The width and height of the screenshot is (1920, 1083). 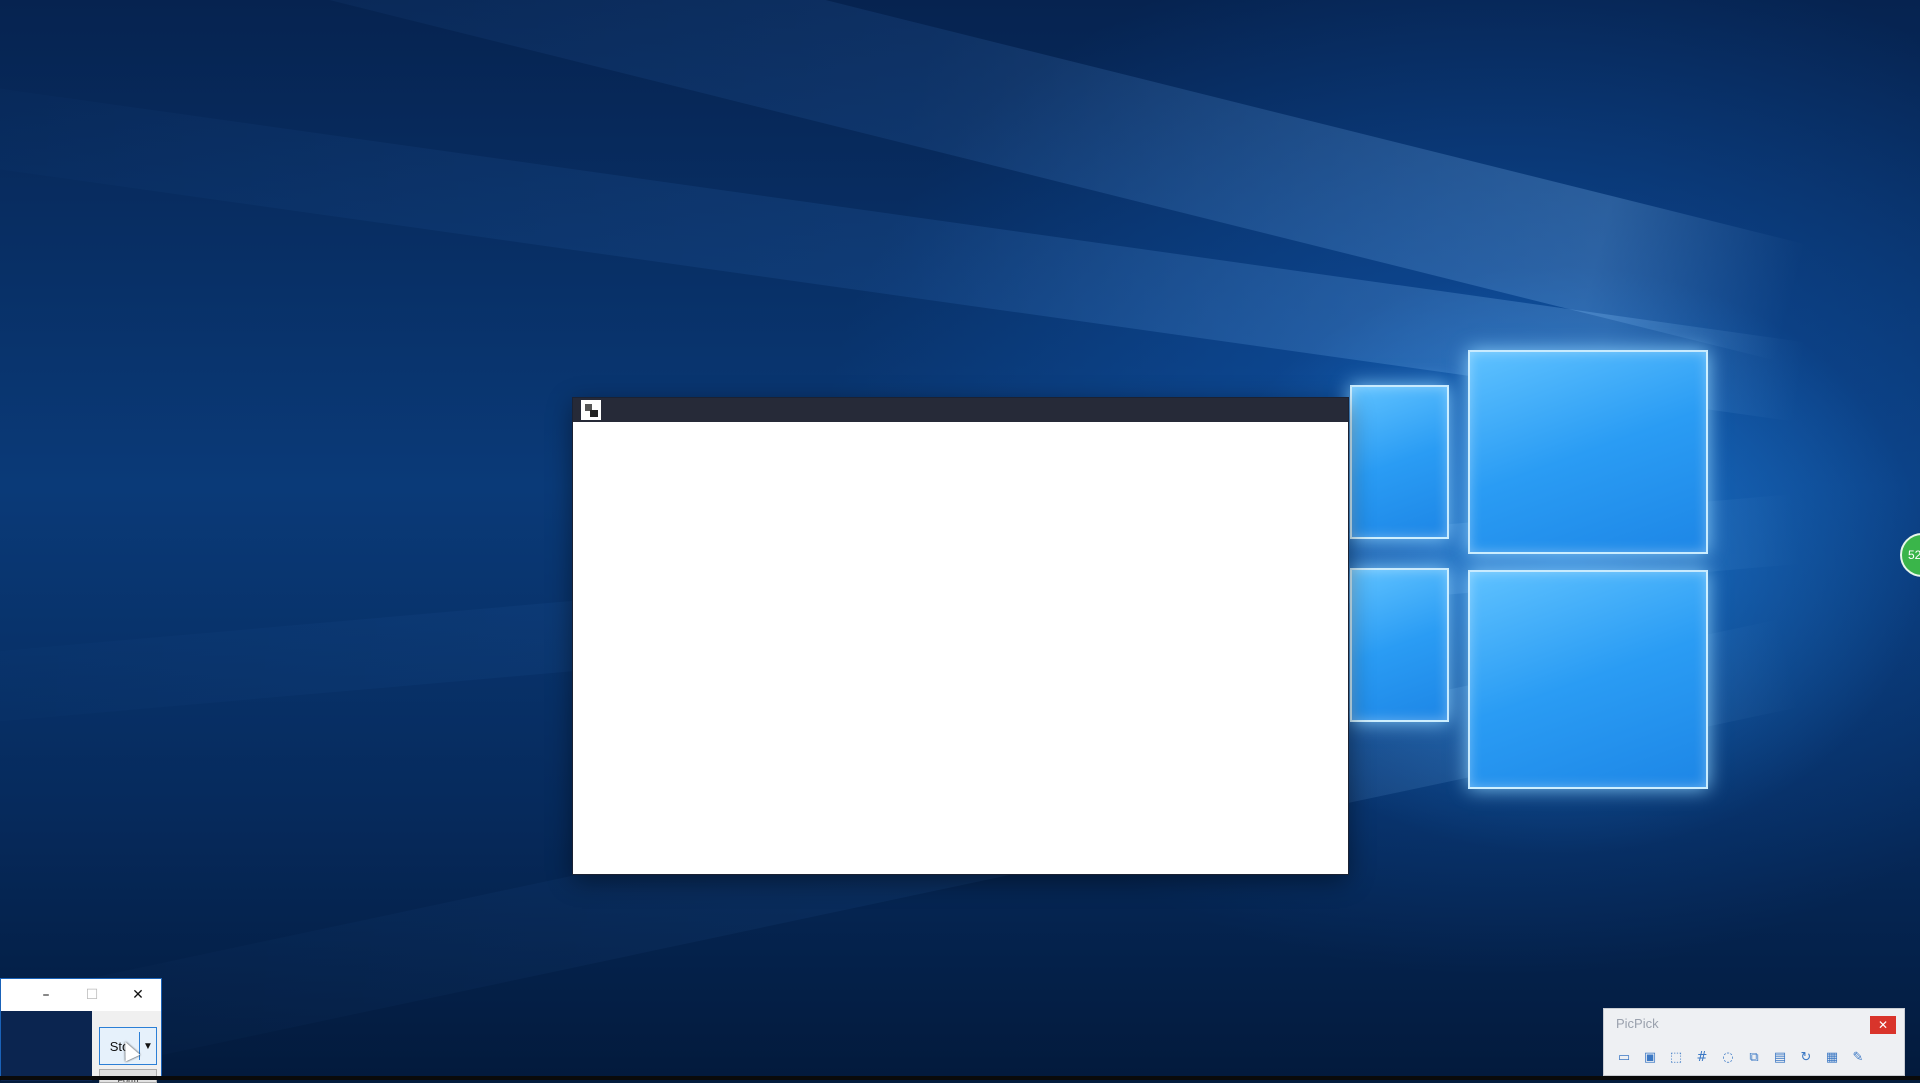 What do you see at coordinates (1806, 1057) in the screenshot?
I see `repeat-capture-icon: ↻` at bounding box center [1806, 1057].